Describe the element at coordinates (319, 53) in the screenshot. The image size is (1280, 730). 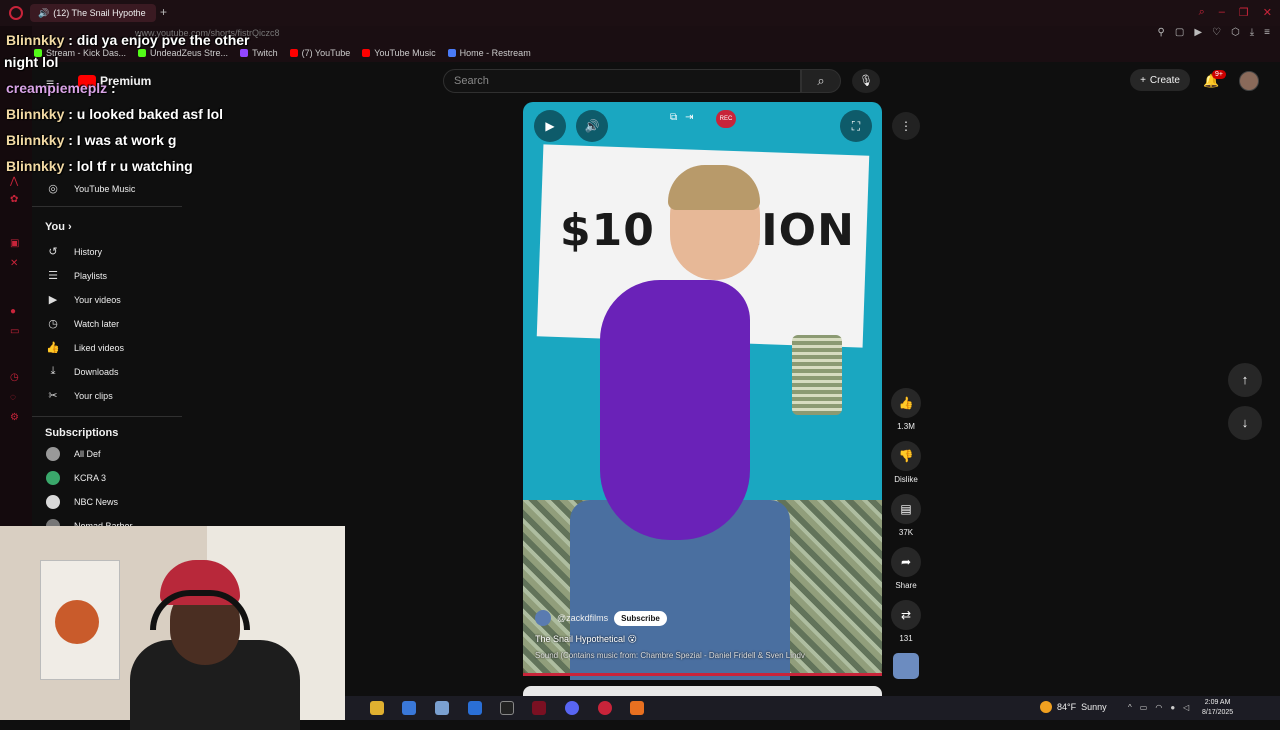
I see `bookmark-youtube: (7) YouTube` at that location.